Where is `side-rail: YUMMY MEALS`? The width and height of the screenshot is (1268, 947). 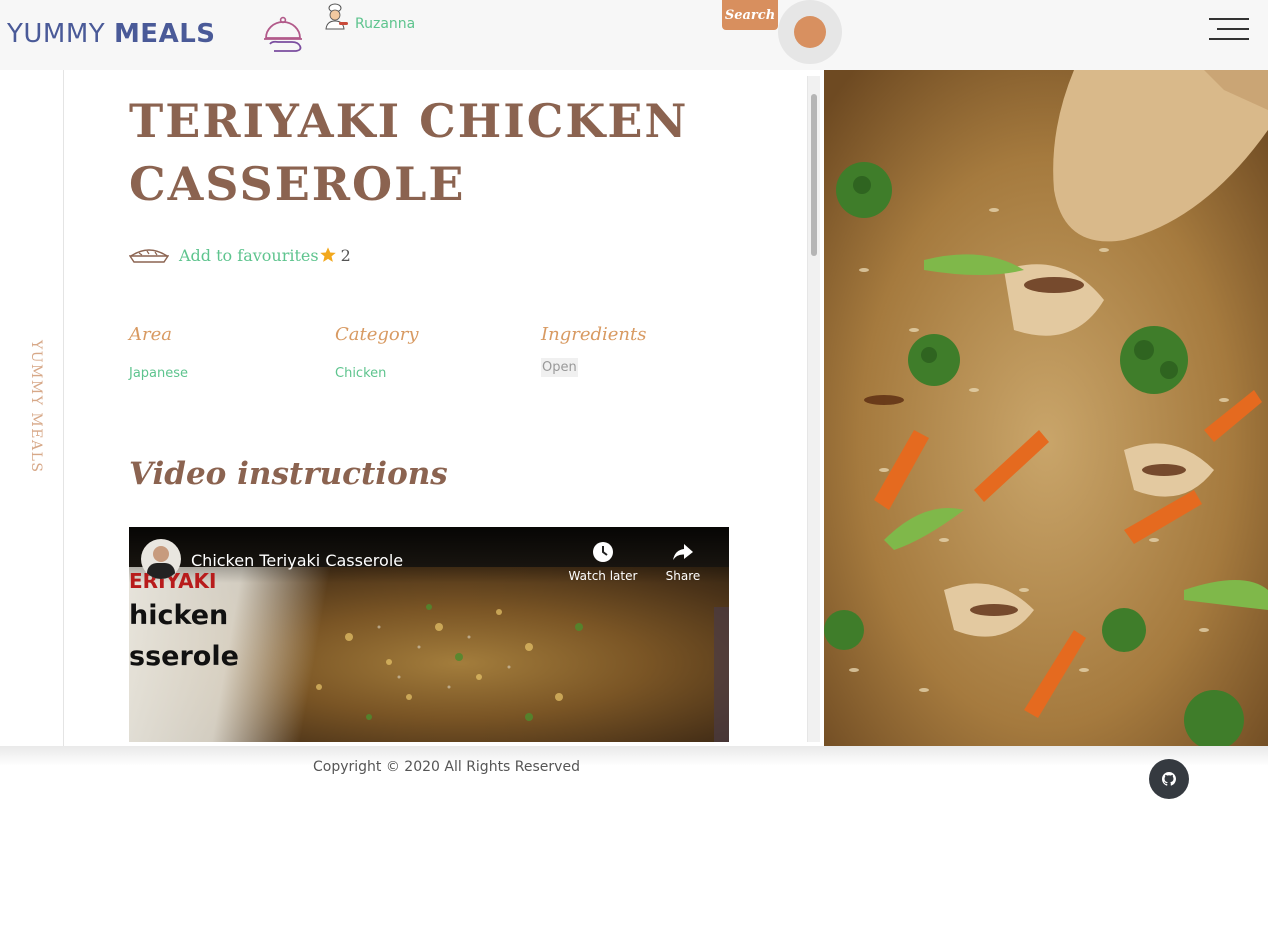 side-rail: YUMMY MEALS is located at coordinates (32, 408).